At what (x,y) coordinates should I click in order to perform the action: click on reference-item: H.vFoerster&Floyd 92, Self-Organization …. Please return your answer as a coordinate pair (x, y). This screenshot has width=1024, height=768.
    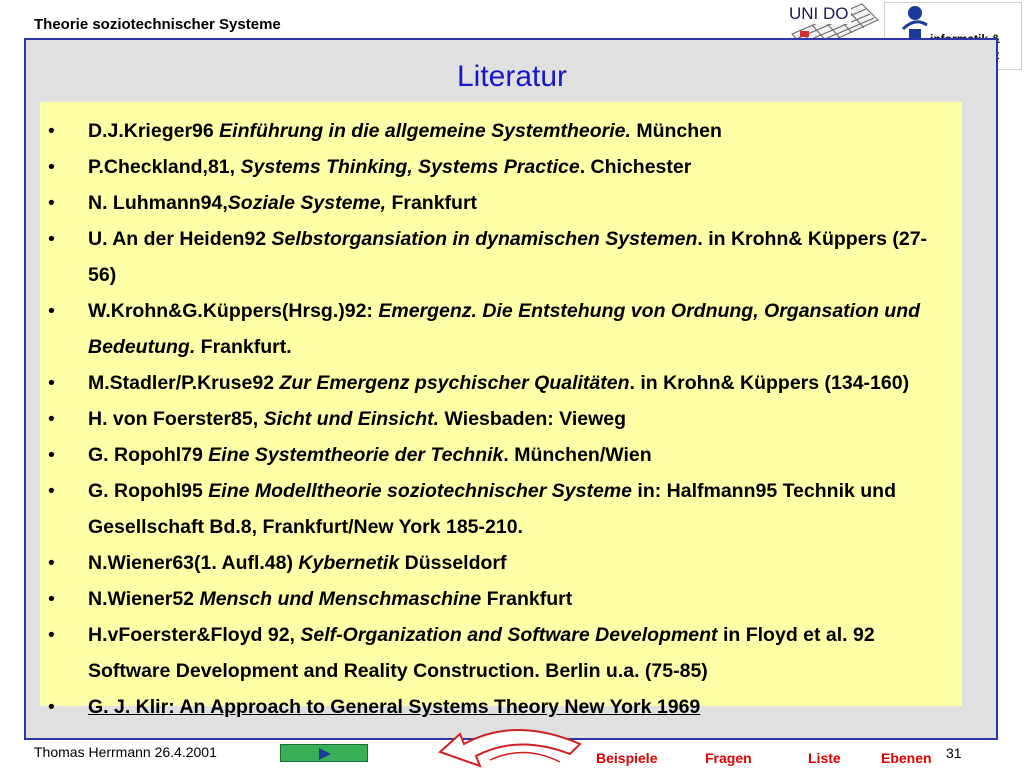
    Looking at the image, I should click on (501, 653).